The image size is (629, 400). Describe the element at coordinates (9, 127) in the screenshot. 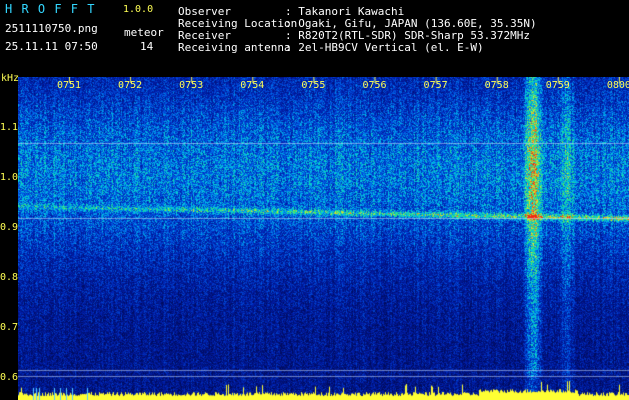

I see `frequency-tick-label: 1.1` at that location.